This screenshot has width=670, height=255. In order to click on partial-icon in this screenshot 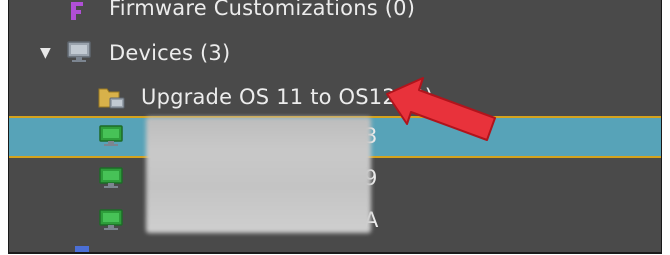, I will do `click(82, 249)`.